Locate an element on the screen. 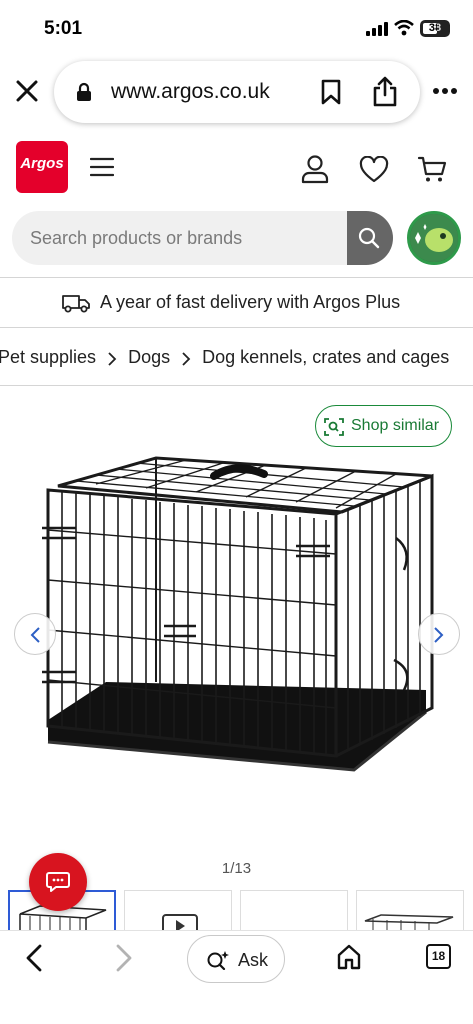  next-image-button is located at coordinates (439, 634).